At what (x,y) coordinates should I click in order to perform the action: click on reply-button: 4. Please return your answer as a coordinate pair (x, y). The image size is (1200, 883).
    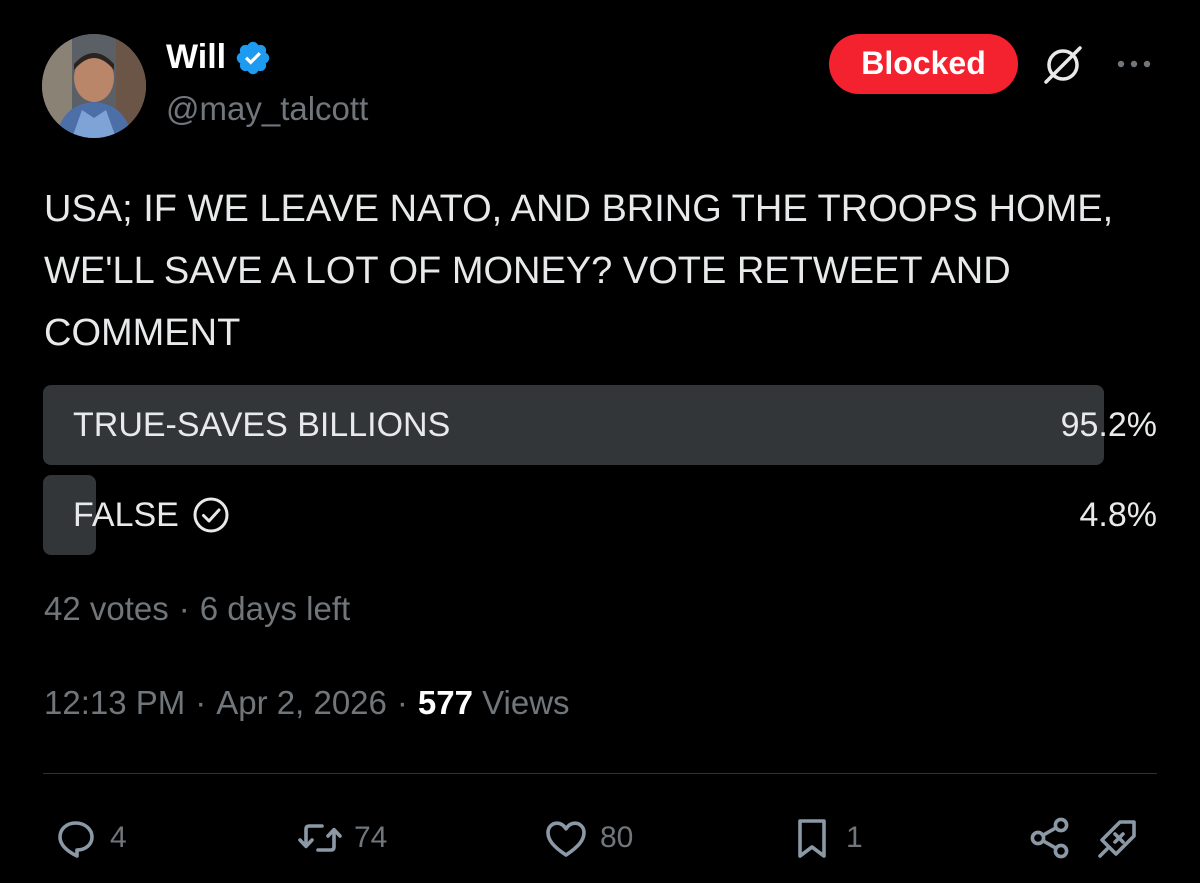
    Looking at the image, I should click on (89, 838).